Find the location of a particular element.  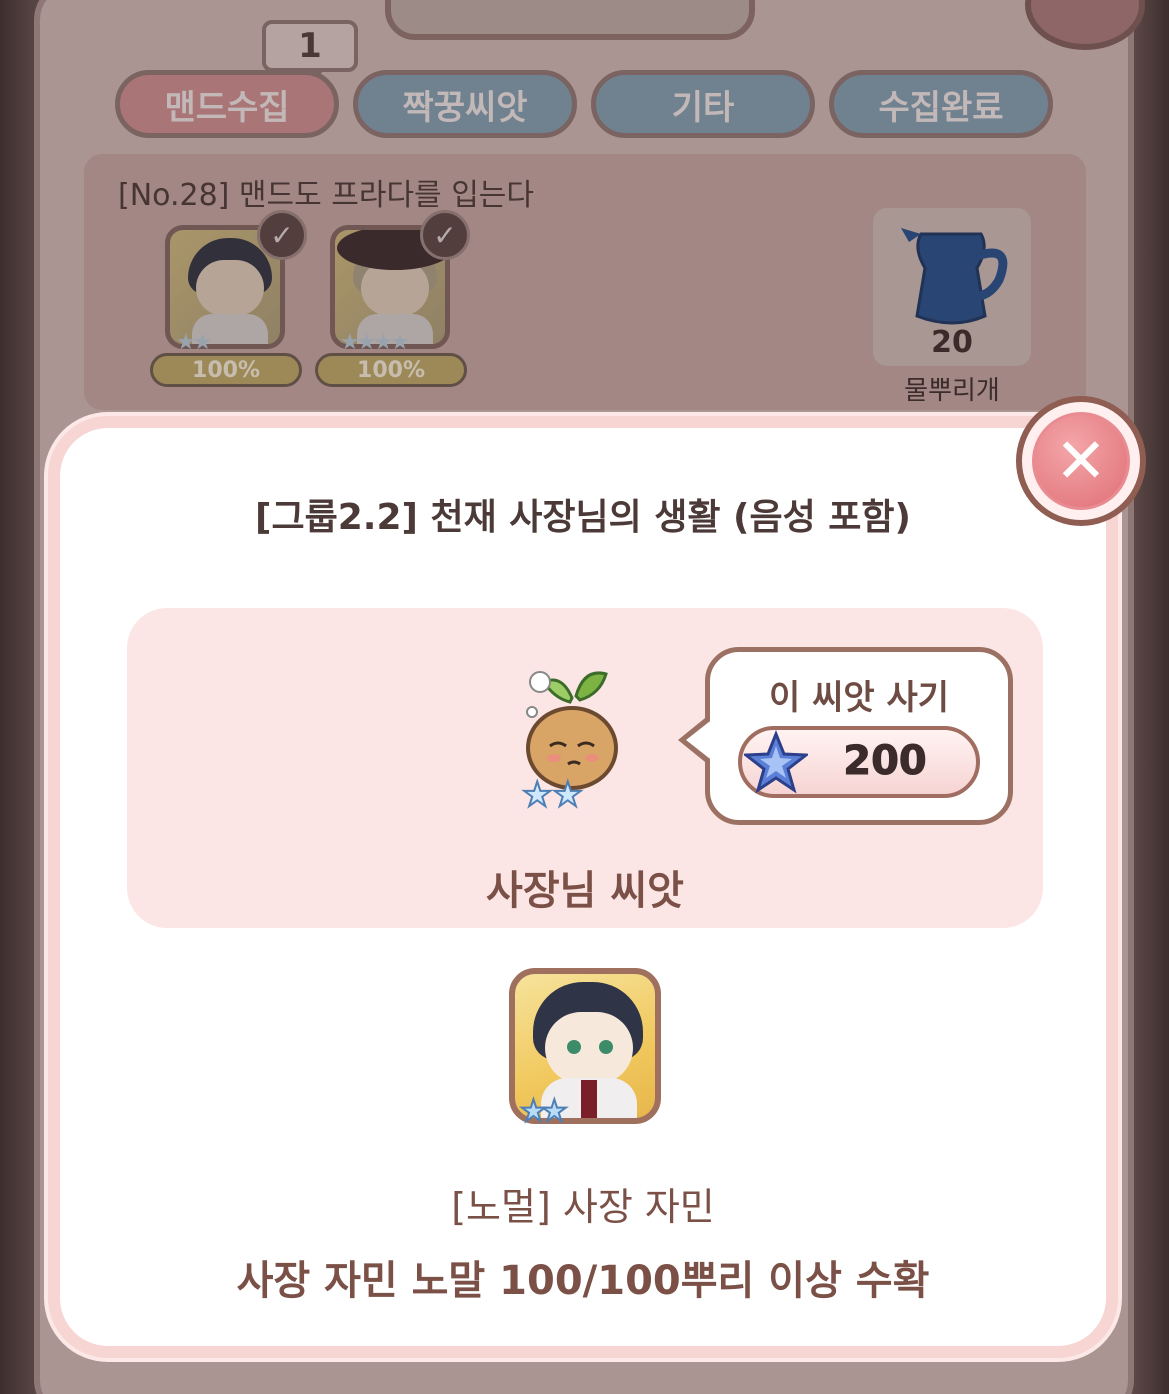

tab-partner-seeds: 짝꿍씨앗 is located at coordinates (465, 104).